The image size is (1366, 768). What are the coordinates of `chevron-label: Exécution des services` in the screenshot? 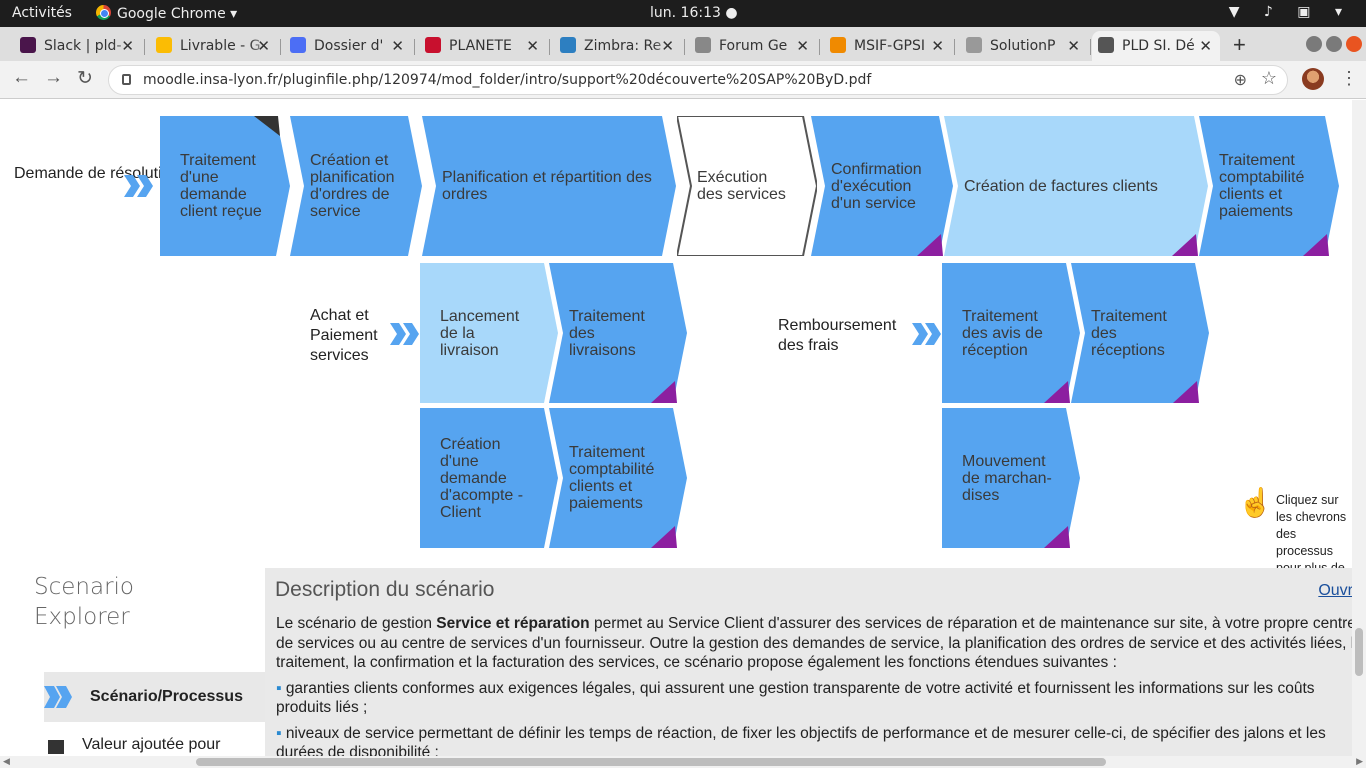 It's located at (741, 186).